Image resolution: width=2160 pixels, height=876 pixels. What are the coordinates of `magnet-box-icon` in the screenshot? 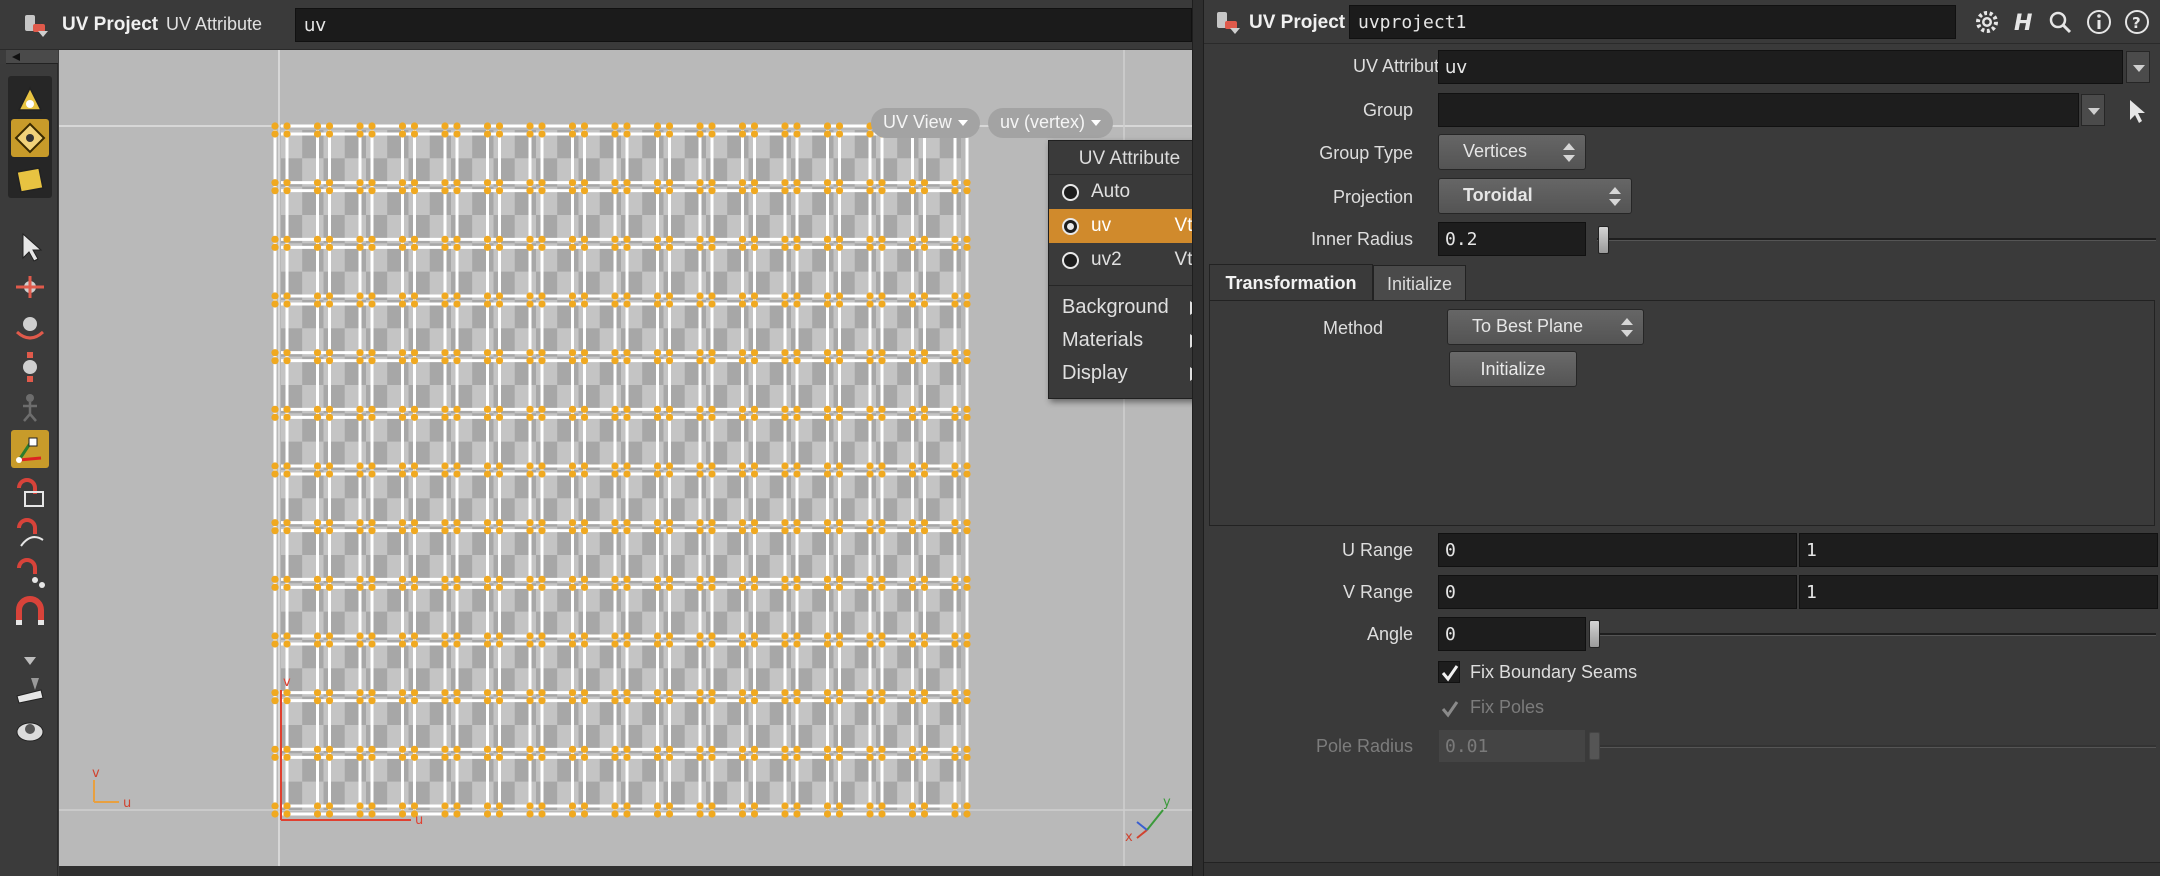 It's located at (30, 493).